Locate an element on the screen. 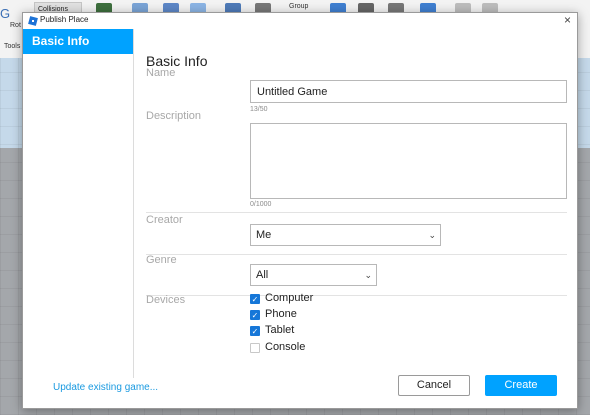 The image size is (590, 415). dialog-title: Publish Place is located at coordinates (64, 19).